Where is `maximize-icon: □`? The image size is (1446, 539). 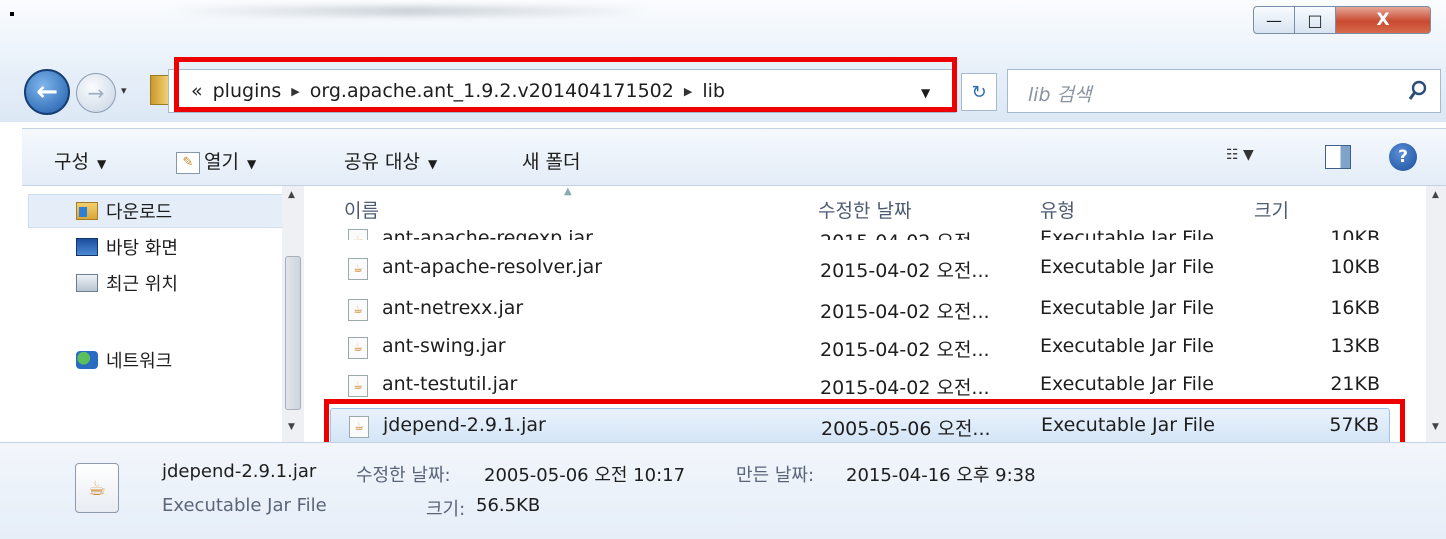
maximize-icon: □ is located at coordinates (1315, 20).